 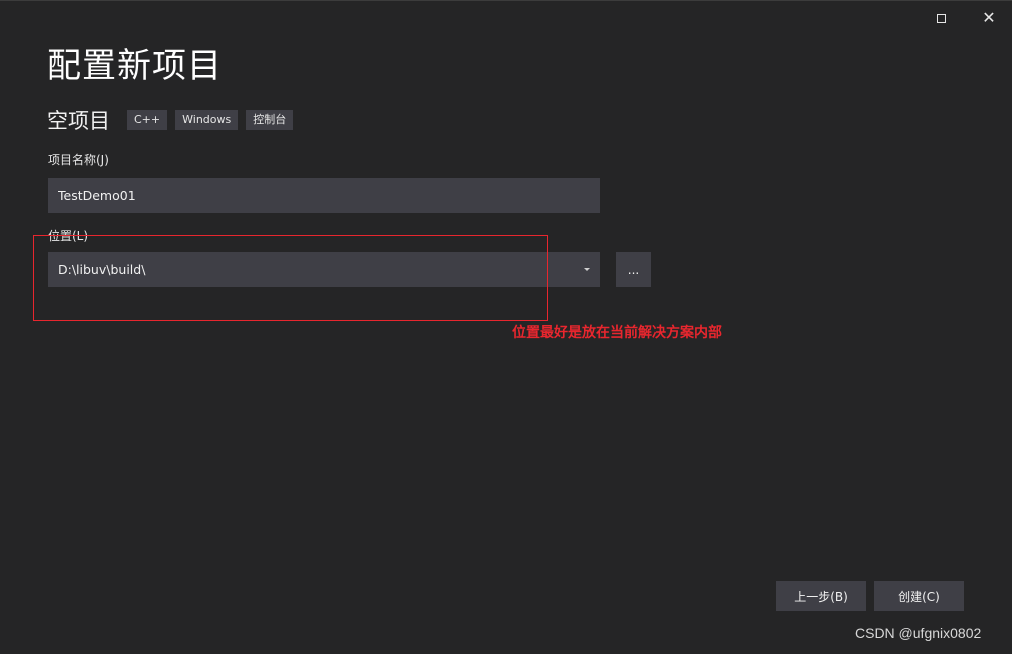 What do you see at coordinates (78, 121) in the screenshot?
I see `template-name: 空项目` at bounding box center [78, 121].